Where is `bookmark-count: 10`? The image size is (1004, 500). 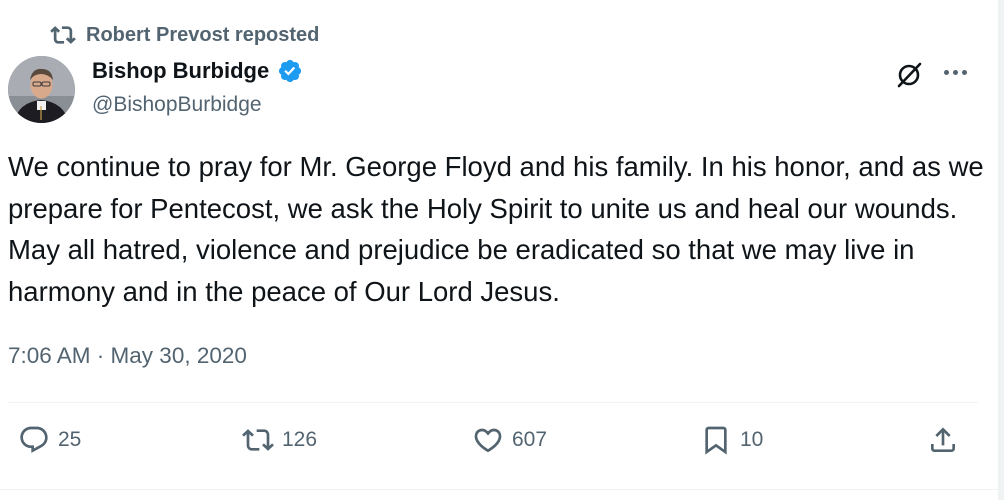 bookmark-count: 10 is located at coordinates (752, 439).